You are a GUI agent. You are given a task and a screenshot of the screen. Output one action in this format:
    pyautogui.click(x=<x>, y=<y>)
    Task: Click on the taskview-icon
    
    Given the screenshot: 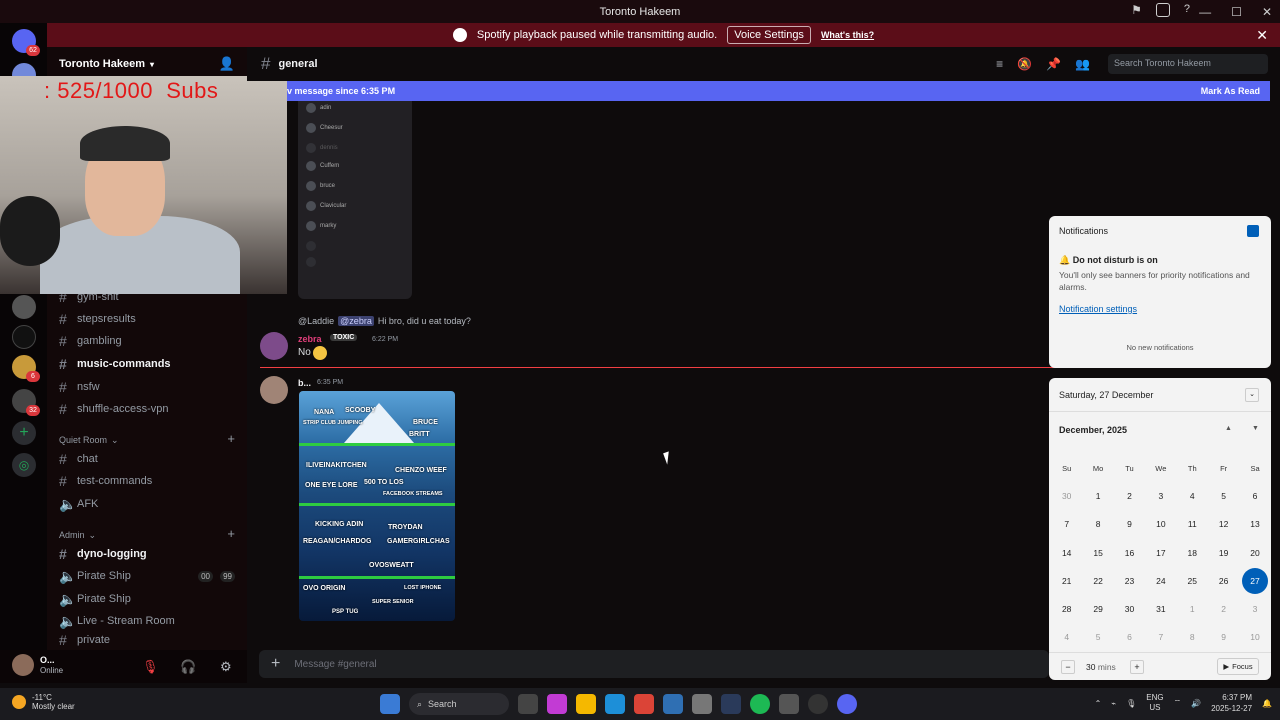 What is the action you would take?
    pyautogui.click(x=528, y=704)
    